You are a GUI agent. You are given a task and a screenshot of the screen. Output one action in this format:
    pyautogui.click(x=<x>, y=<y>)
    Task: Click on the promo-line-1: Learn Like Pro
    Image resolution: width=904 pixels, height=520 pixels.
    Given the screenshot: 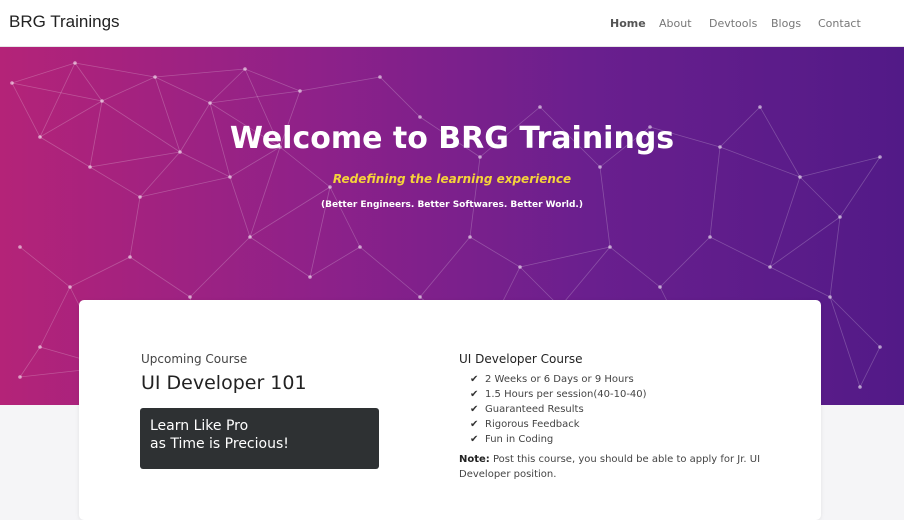 What is the action you would take?
    pyautogui.click(x=199, y=426)
    